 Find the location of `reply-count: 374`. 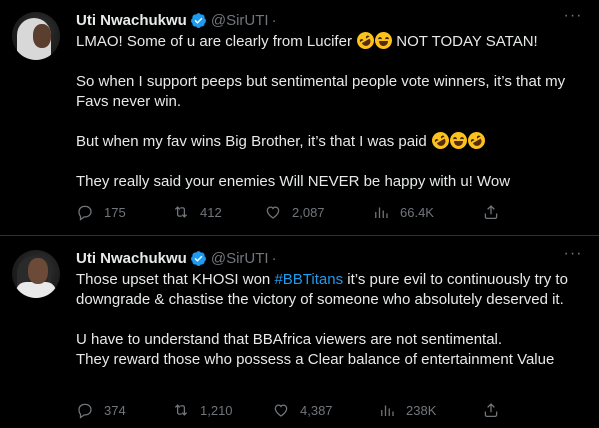

reply-count: 374 is located at coordinates (115, 410).